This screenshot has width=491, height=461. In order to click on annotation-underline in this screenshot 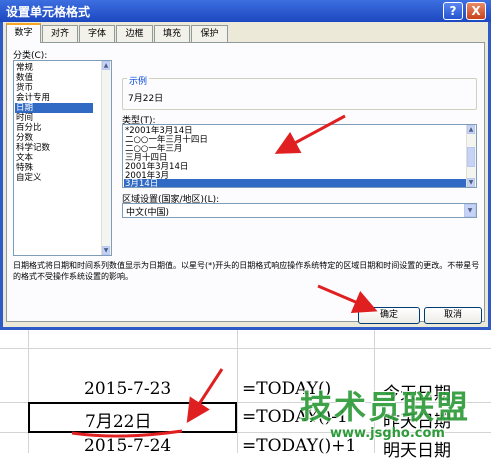, I will do `click(127, 433)`.